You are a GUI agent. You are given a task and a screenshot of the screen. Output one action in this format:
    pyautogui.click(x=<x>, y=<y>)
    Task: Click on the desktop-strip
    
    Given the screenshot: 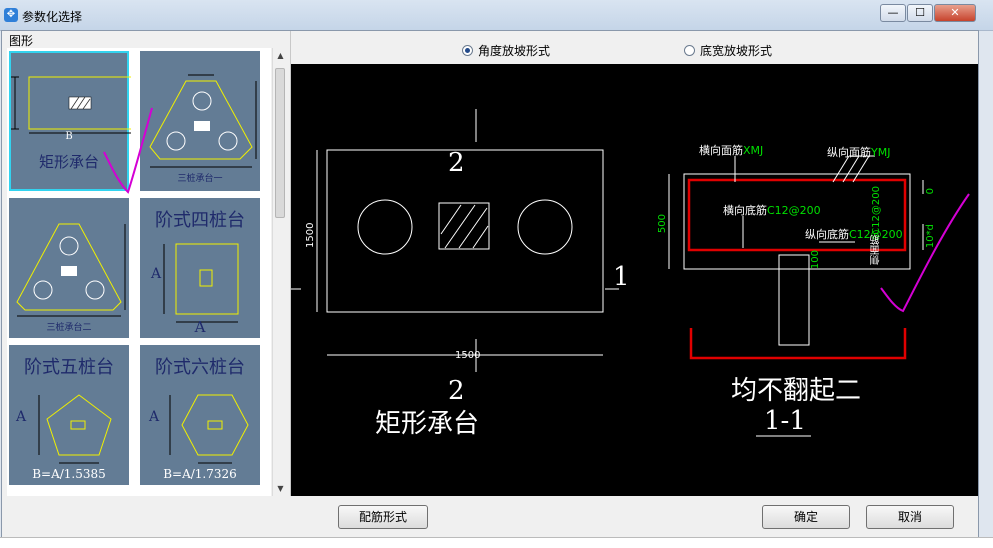 What is the action you would take?
    pyautogui.click(x=496, y=542)
    